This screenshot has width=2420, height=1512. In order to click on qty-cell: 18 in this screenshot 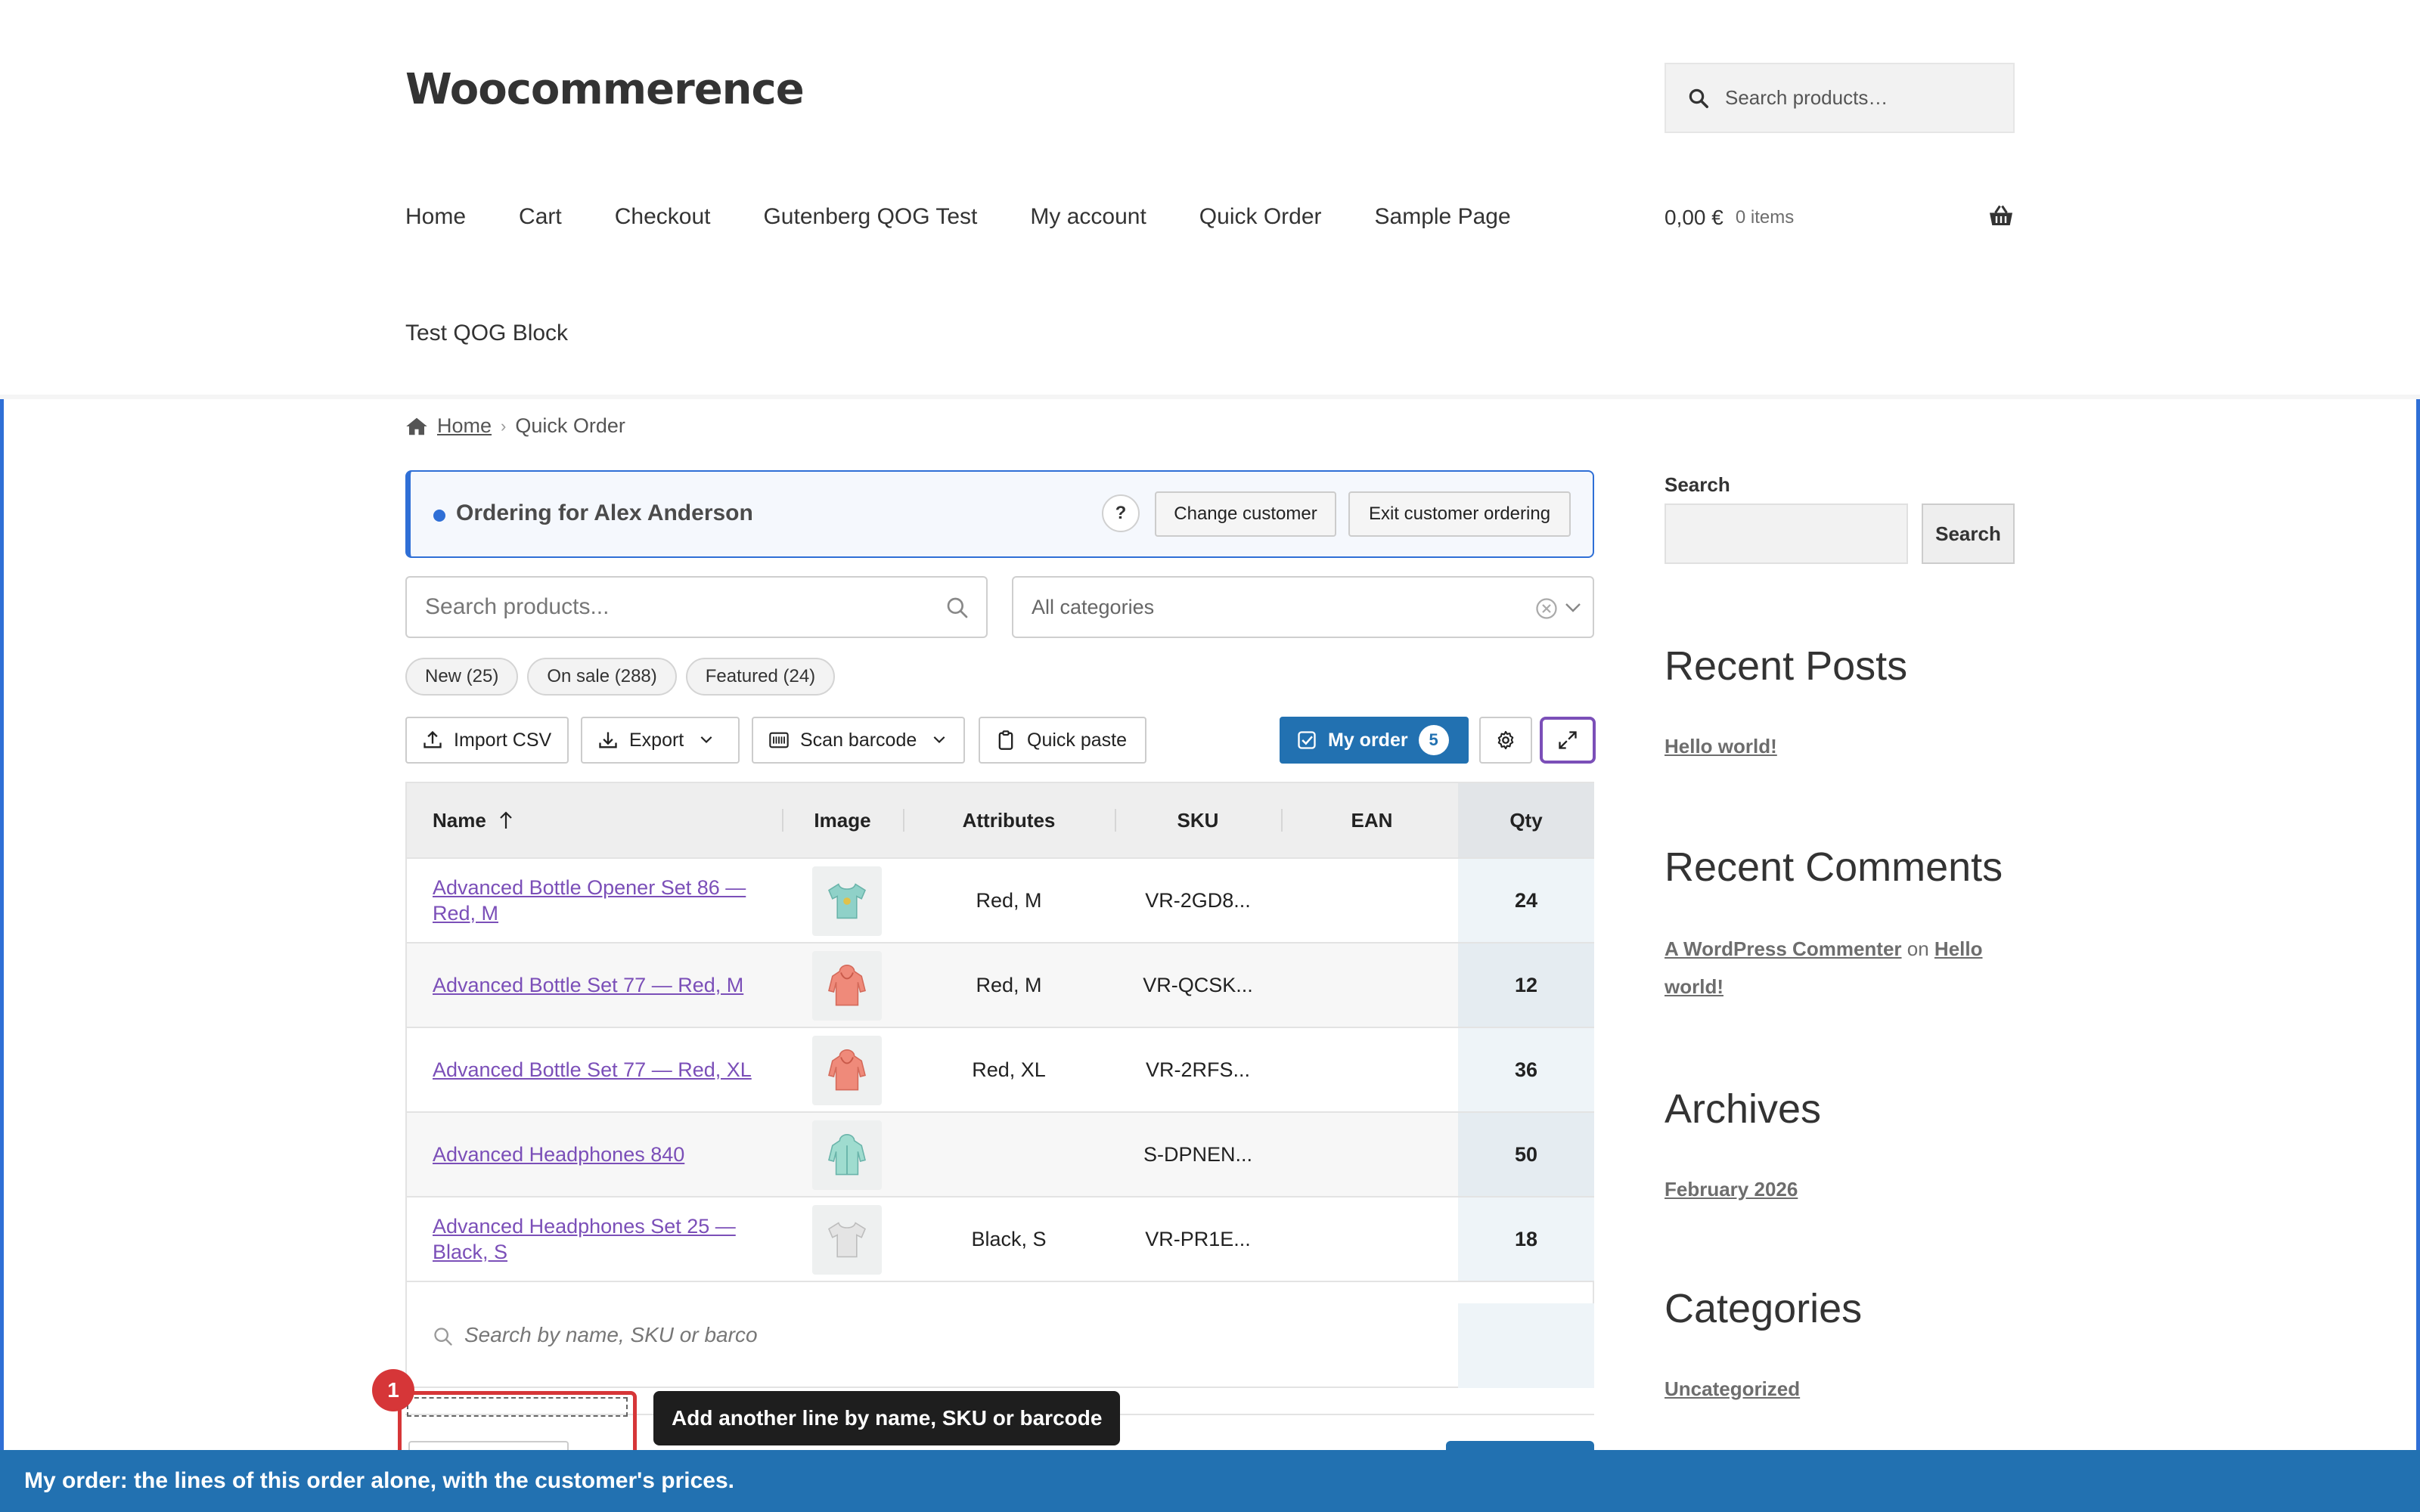, I will do `click(1526, 1239)`.